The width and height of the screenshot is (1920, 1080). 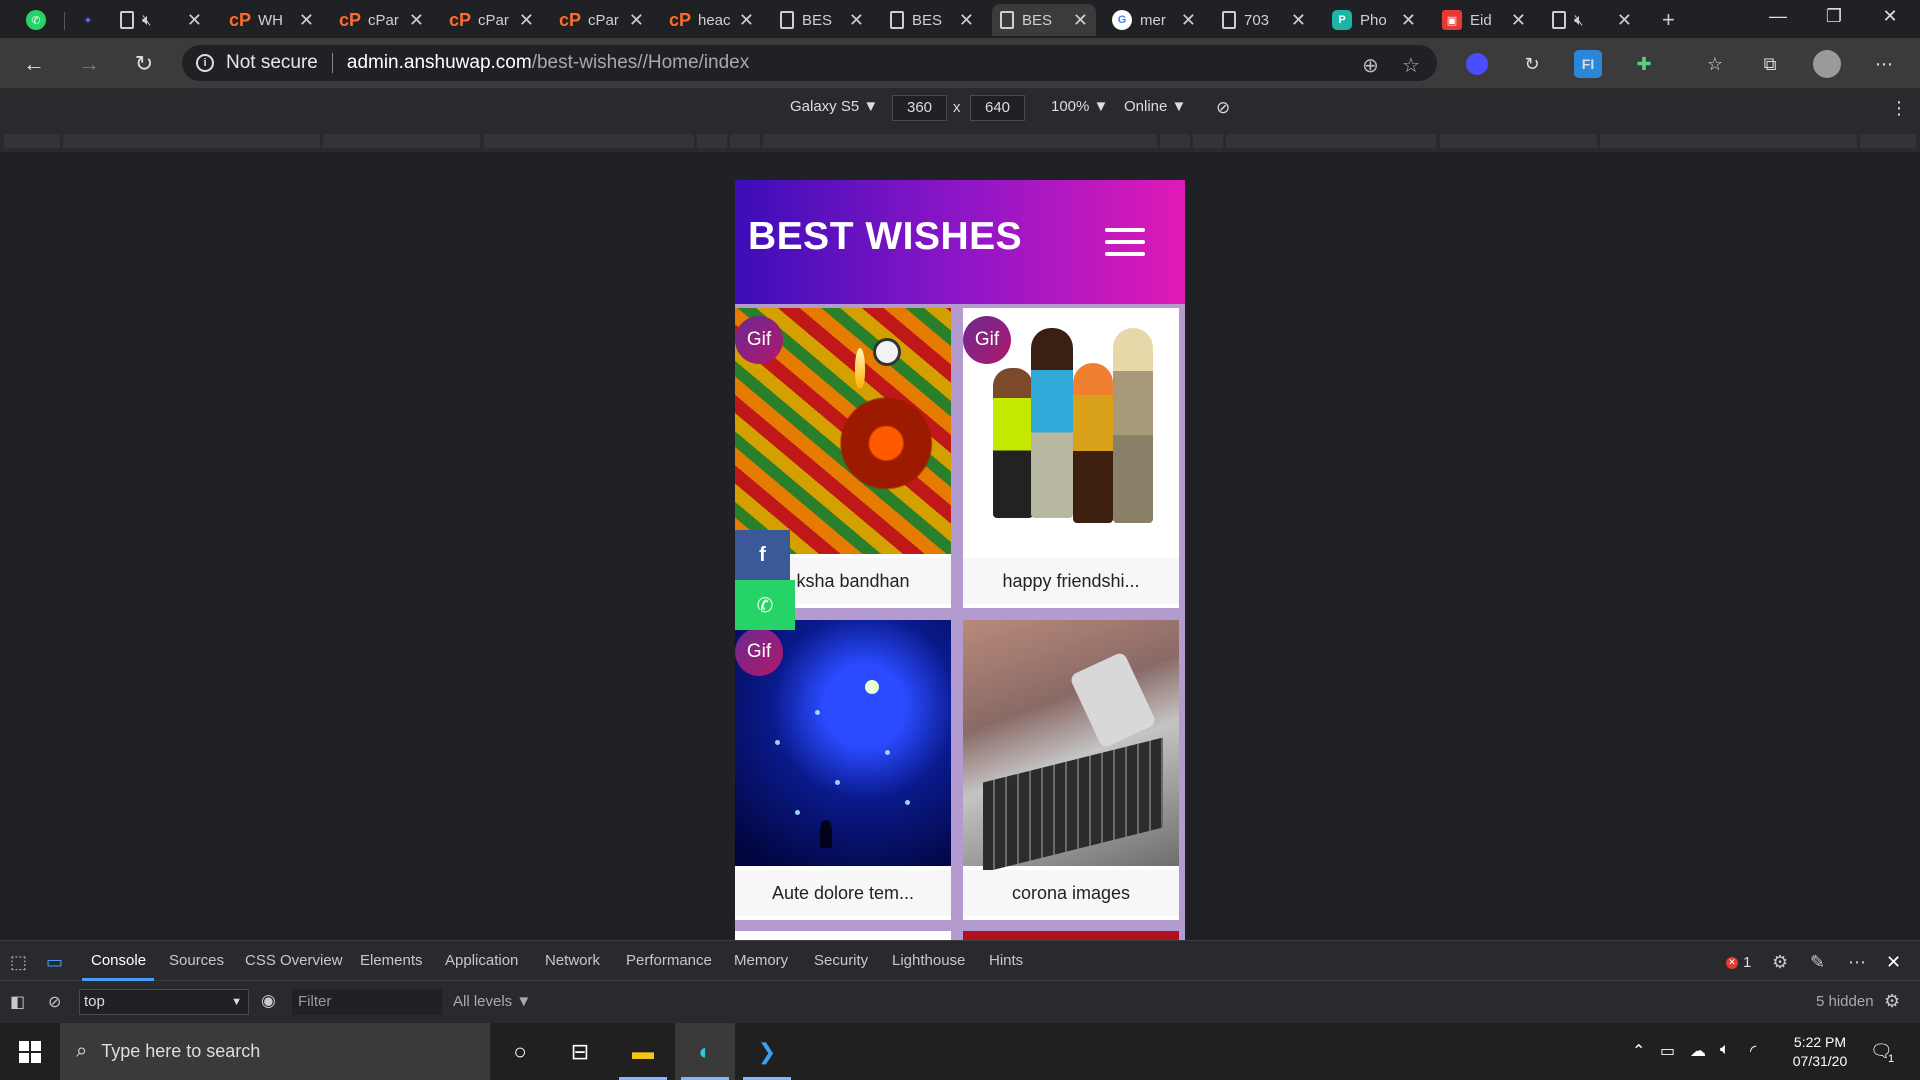 What do you see at coordinates (54, 1002) in the screenshot?
I see `clear-console-icon: ⊘` at bounding box center [54, 1002].